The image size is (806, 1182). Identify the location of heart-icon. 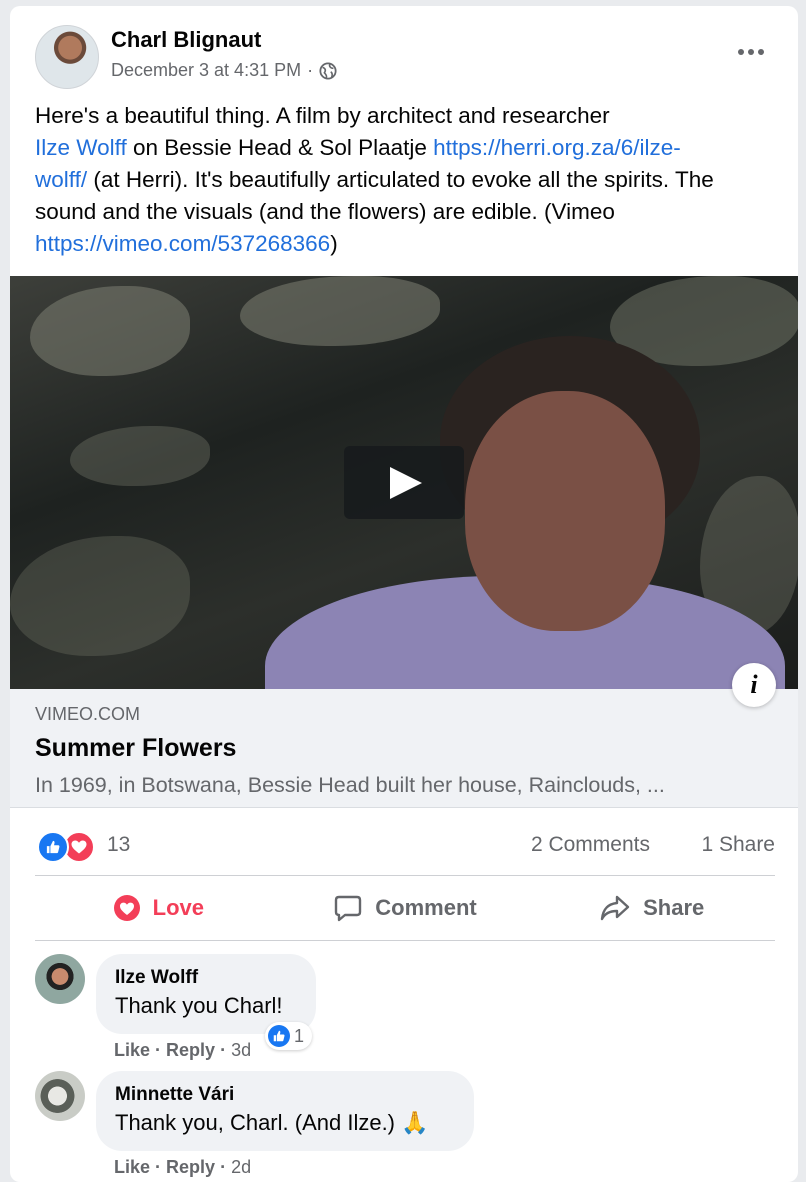
(126, 908).